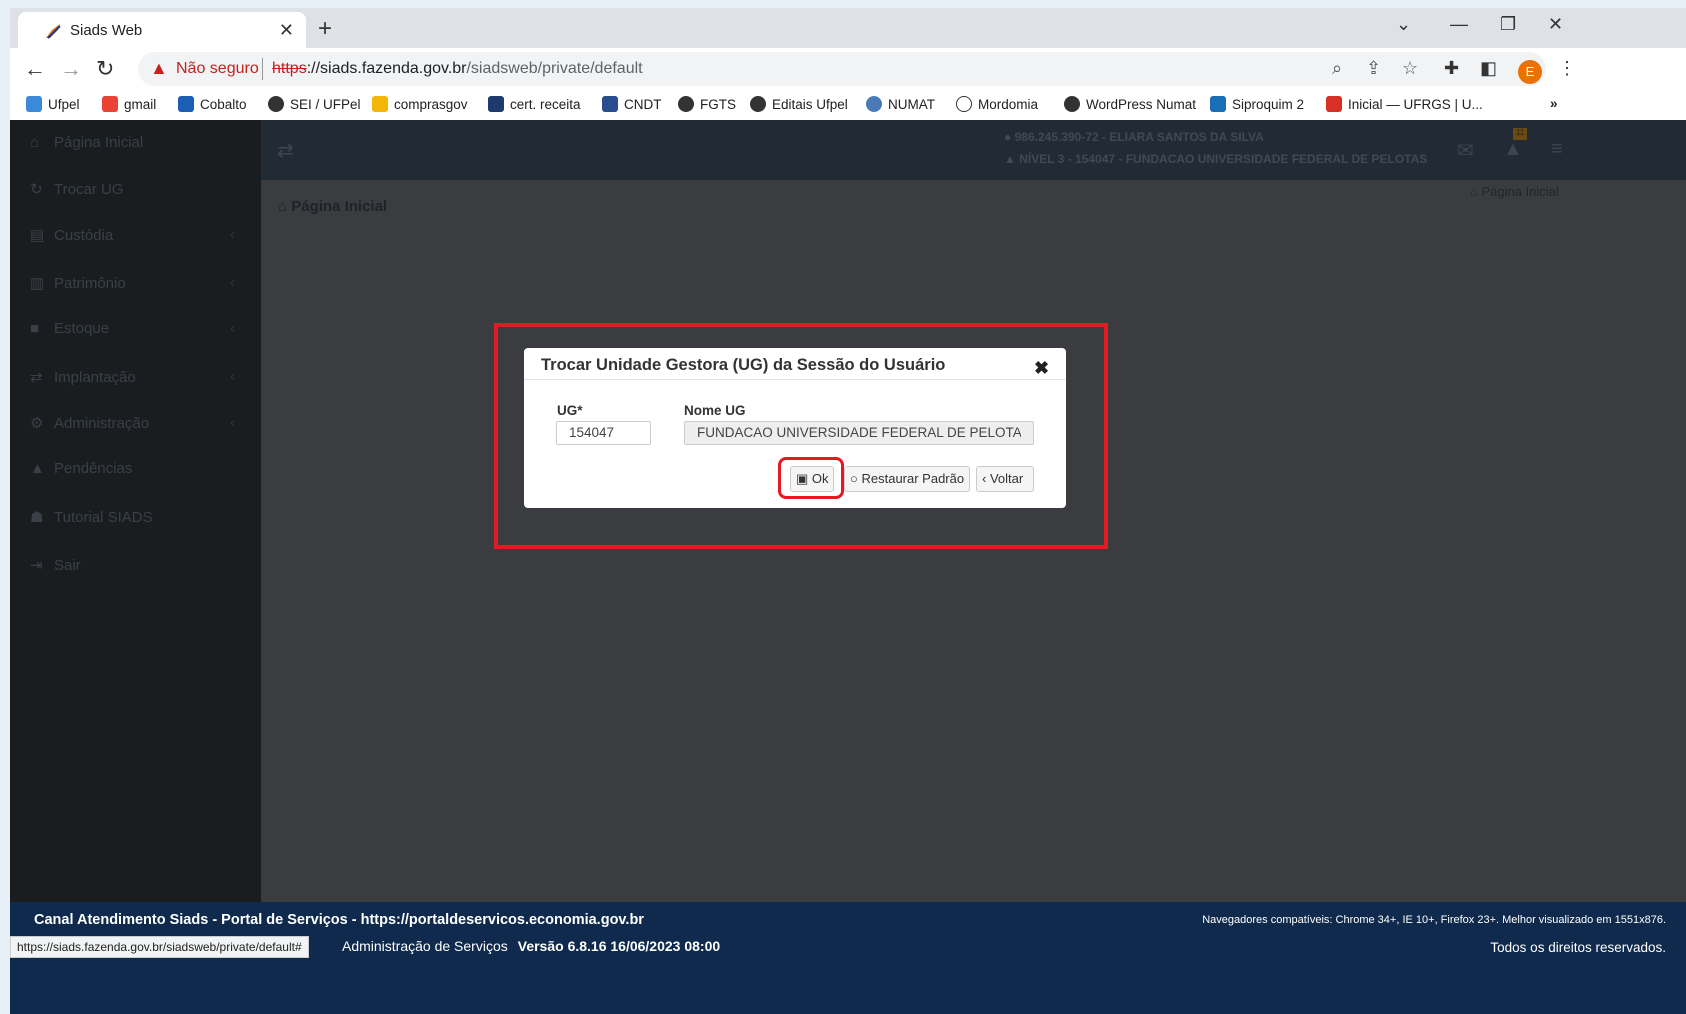 The image size is (1686, 1014). What do you see at coordinates (603, 433) in the screenshot?
I see `ug-input` at bounding box center [603, 433].